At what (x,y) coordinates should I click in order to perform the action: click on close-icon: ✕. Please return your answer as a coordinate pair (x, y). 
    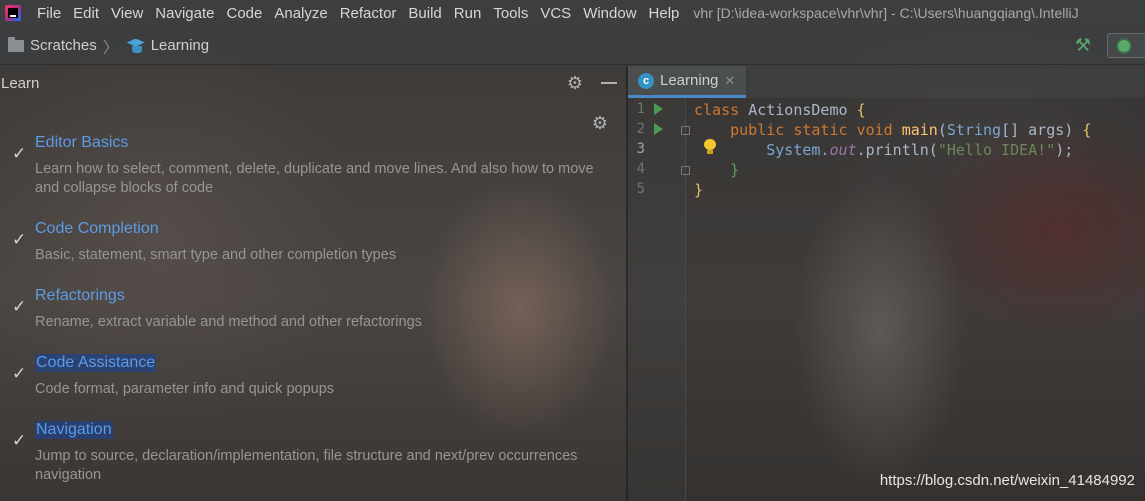
    Looking at the image, I should click on (729, 81).